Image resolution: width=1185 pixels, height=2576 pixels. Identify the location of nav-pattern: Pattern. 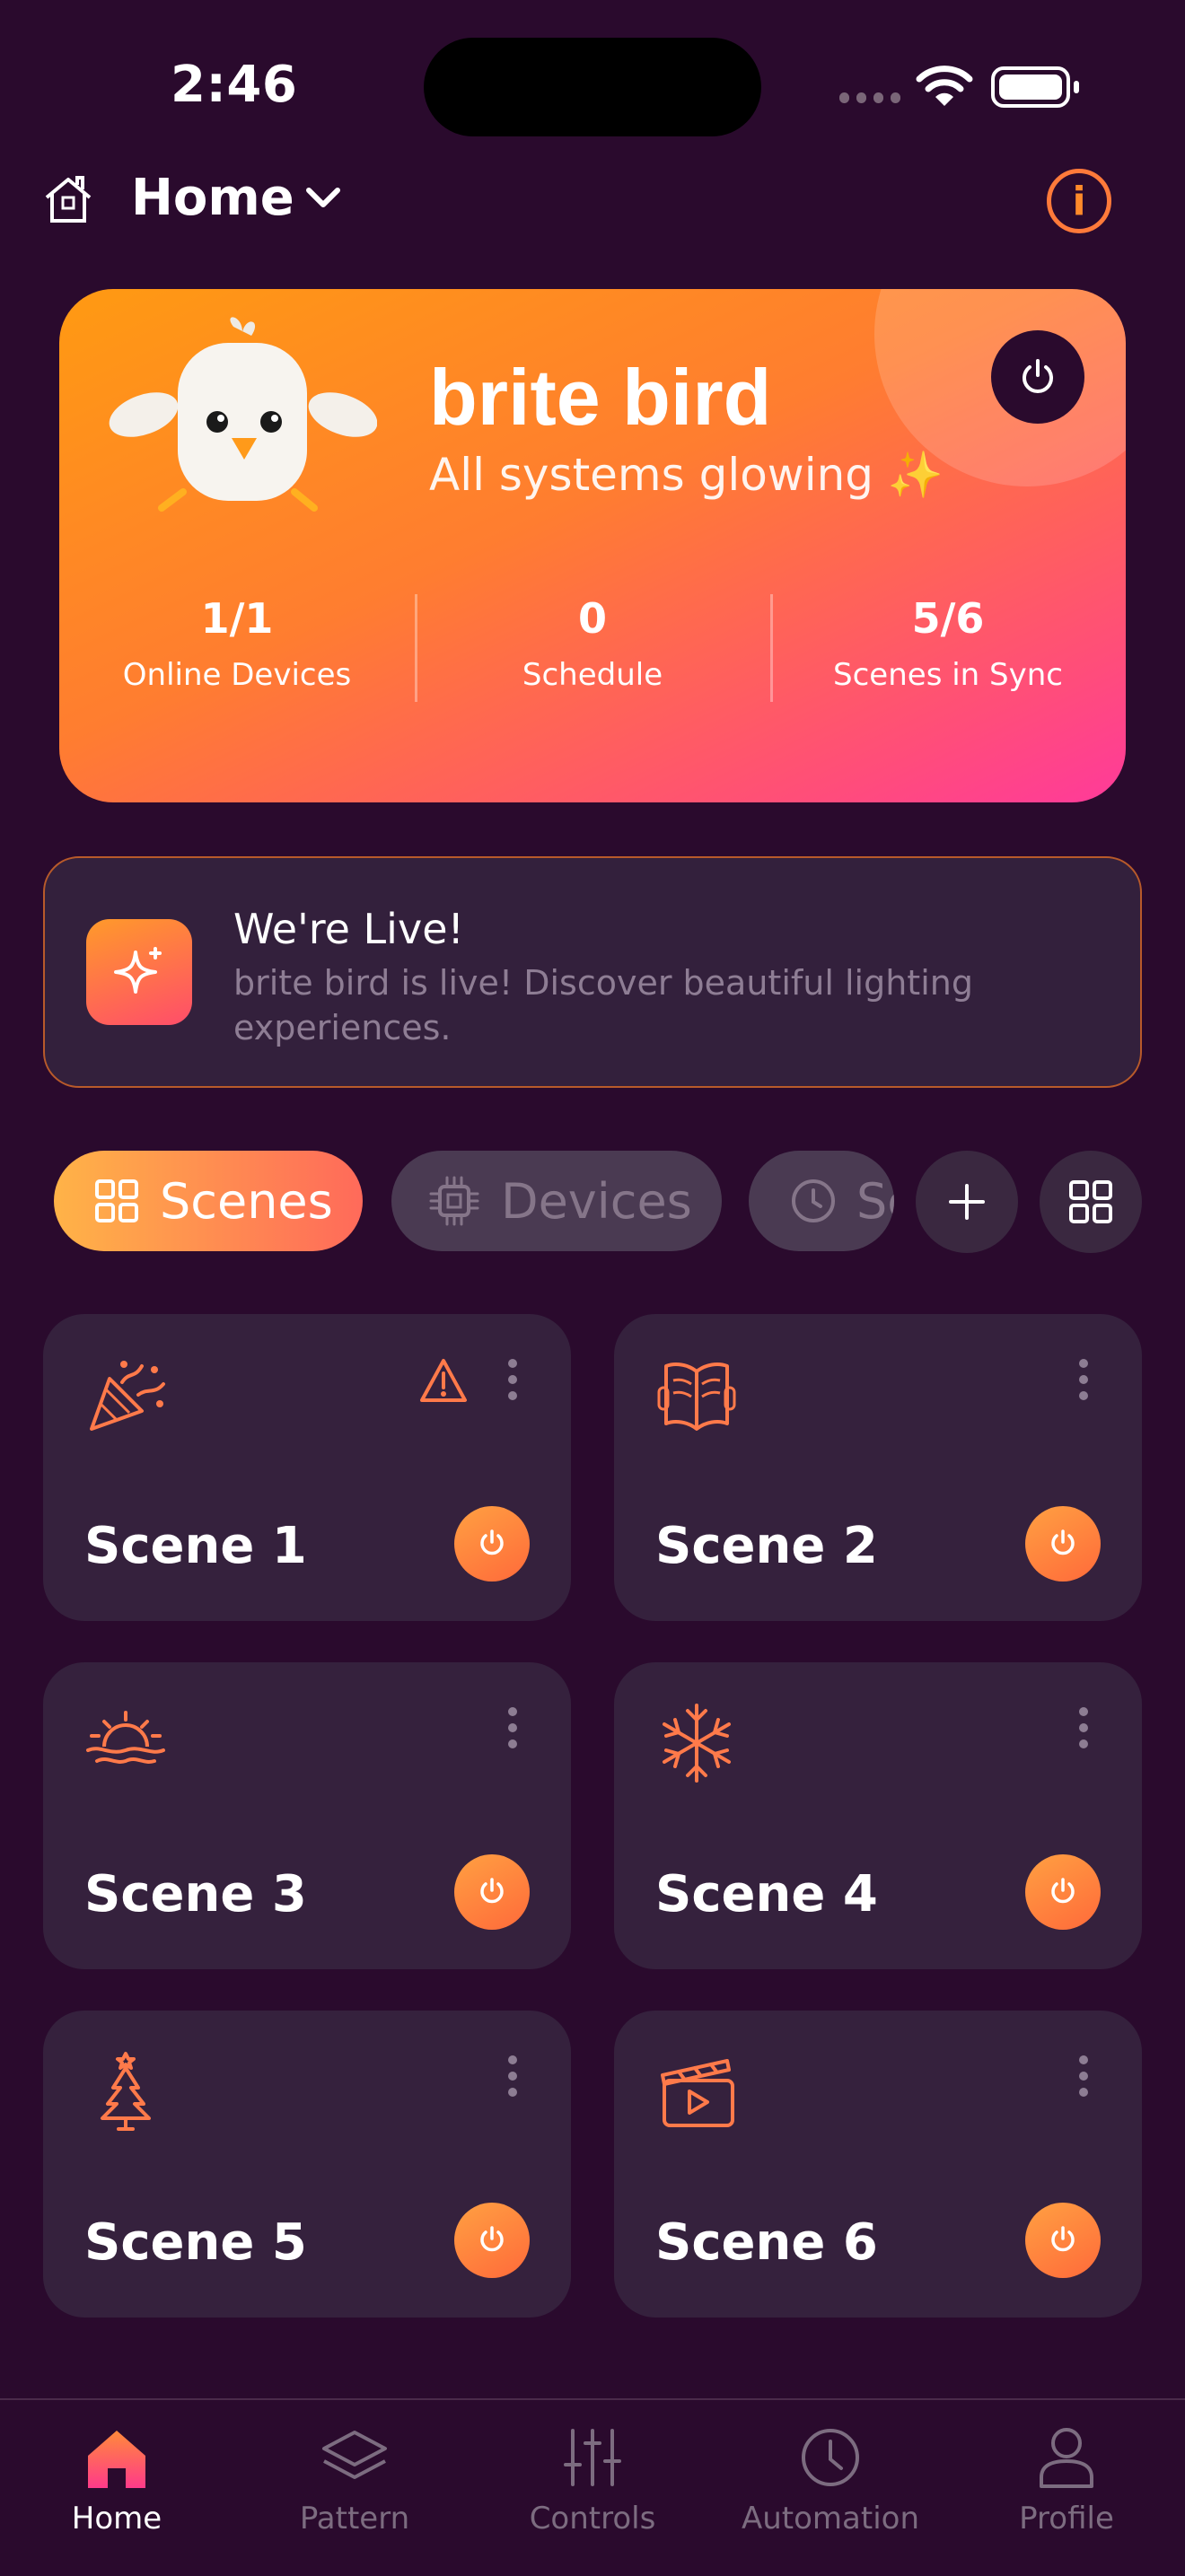
(354, 2479).